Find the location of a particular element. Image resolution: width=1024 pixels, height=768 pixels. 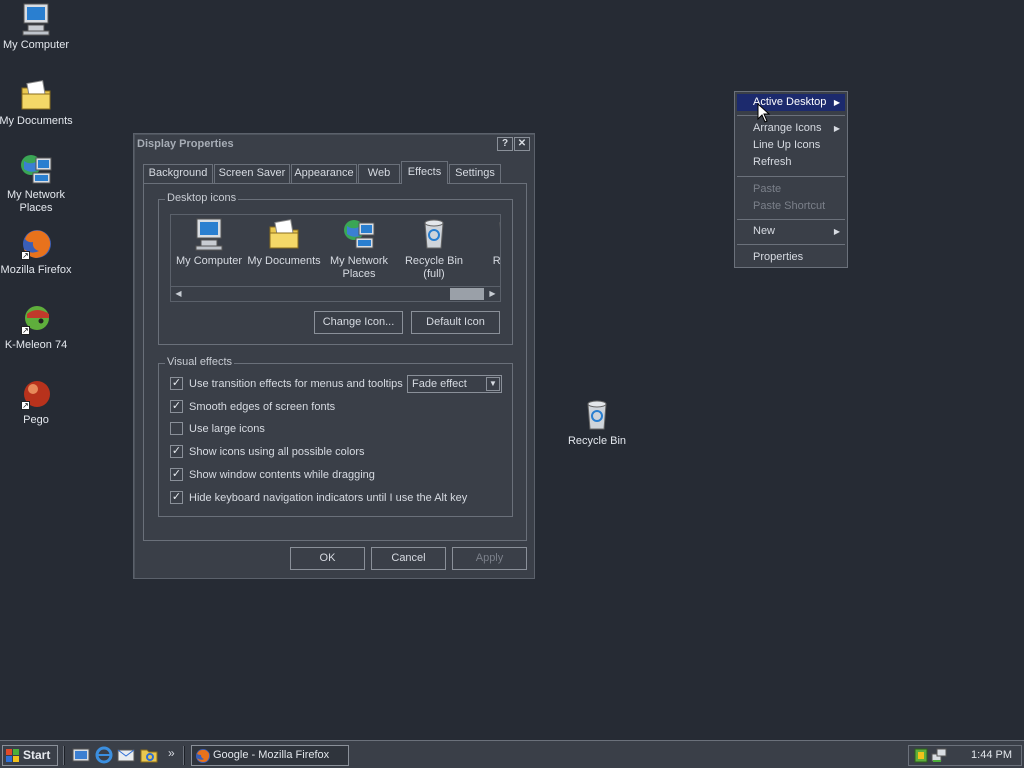

recycle-bin-icon is located at coordinates (597, 415).